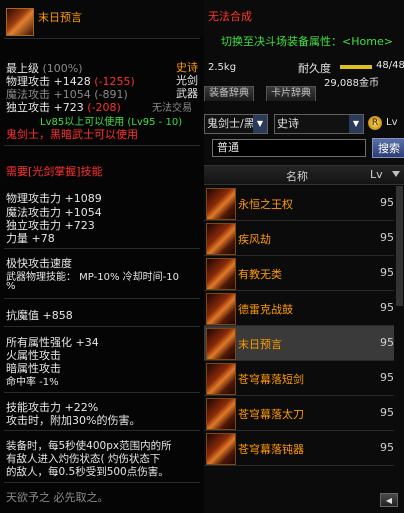 This screenshot has height=513, width=404. I want to click on search-input, so click(289, 148).